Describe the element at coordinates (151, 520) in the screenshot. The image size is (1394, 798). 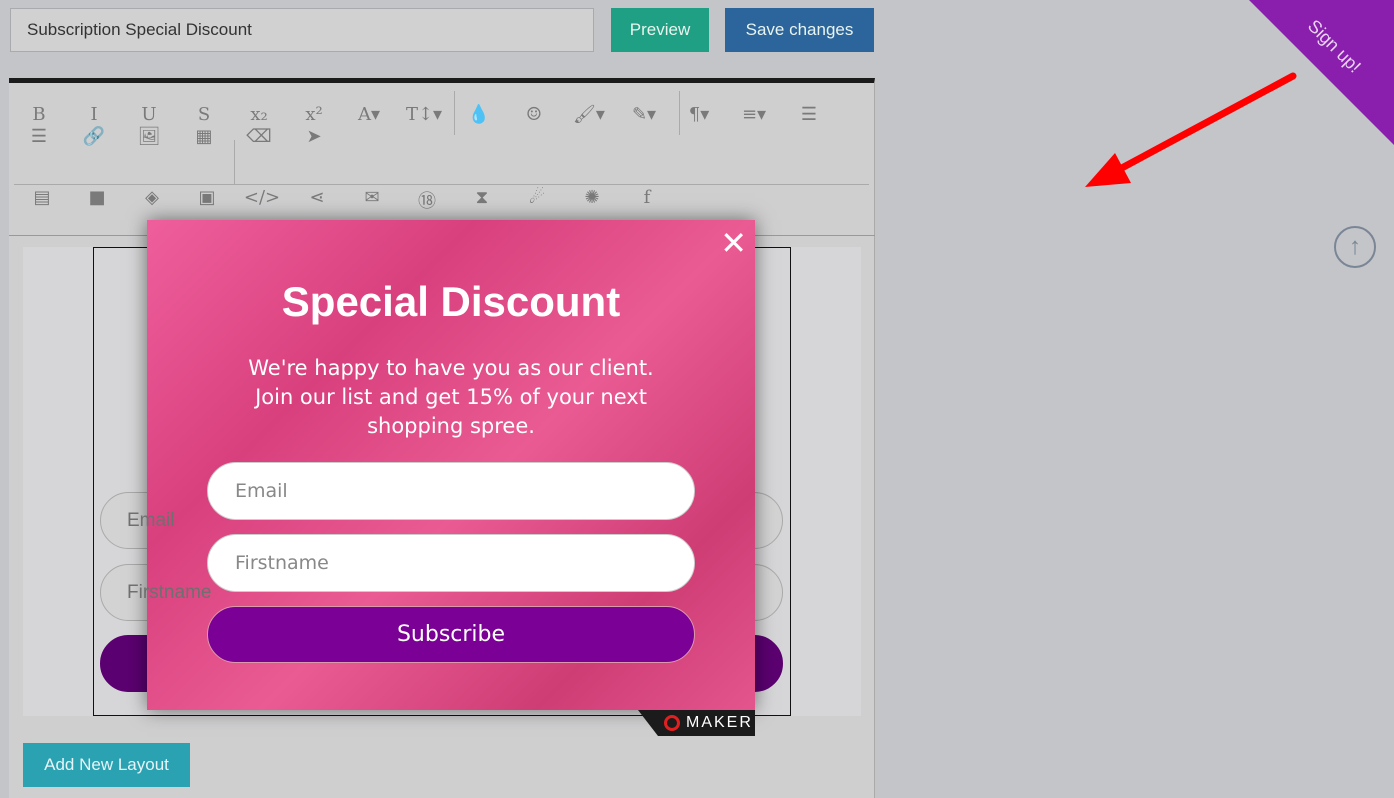
I see `bg-email-placeholder: Email` at that location.